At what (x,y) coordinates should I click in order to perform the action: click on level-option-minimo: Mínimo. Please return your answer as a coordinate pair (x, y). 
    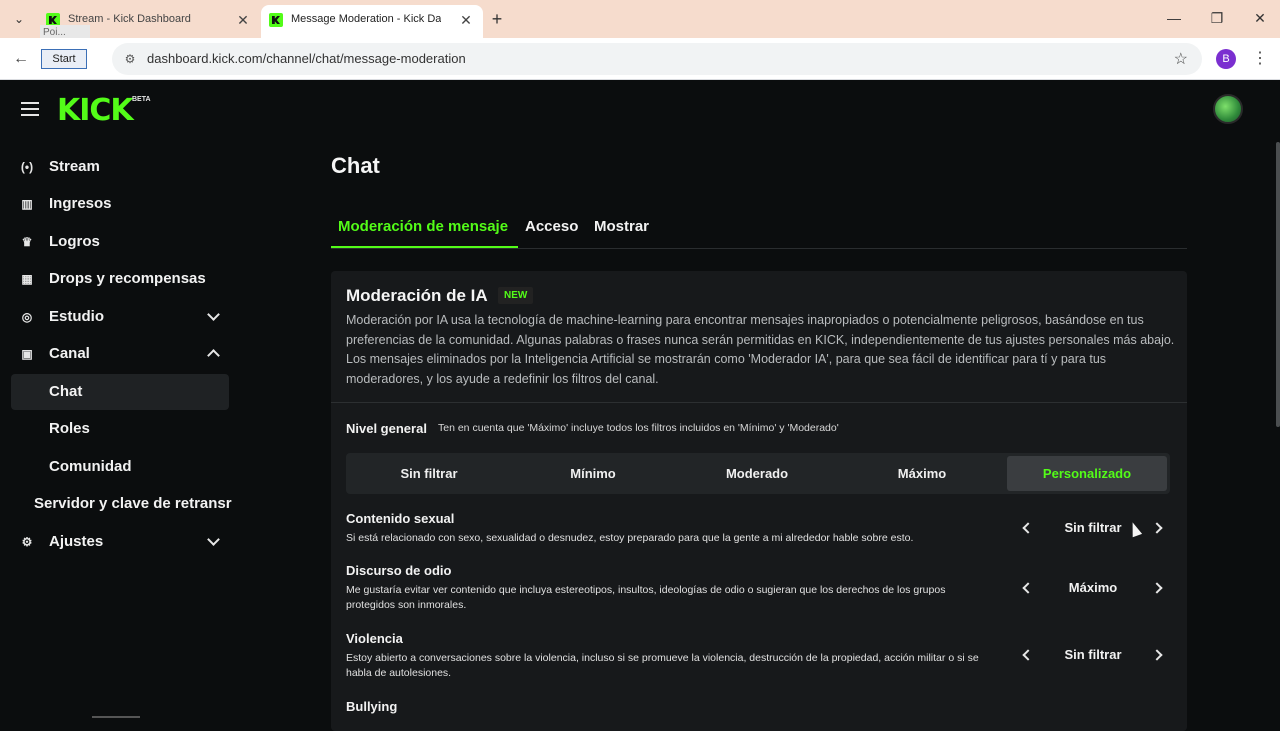
    Looking at the image, I should click on (593, 473).